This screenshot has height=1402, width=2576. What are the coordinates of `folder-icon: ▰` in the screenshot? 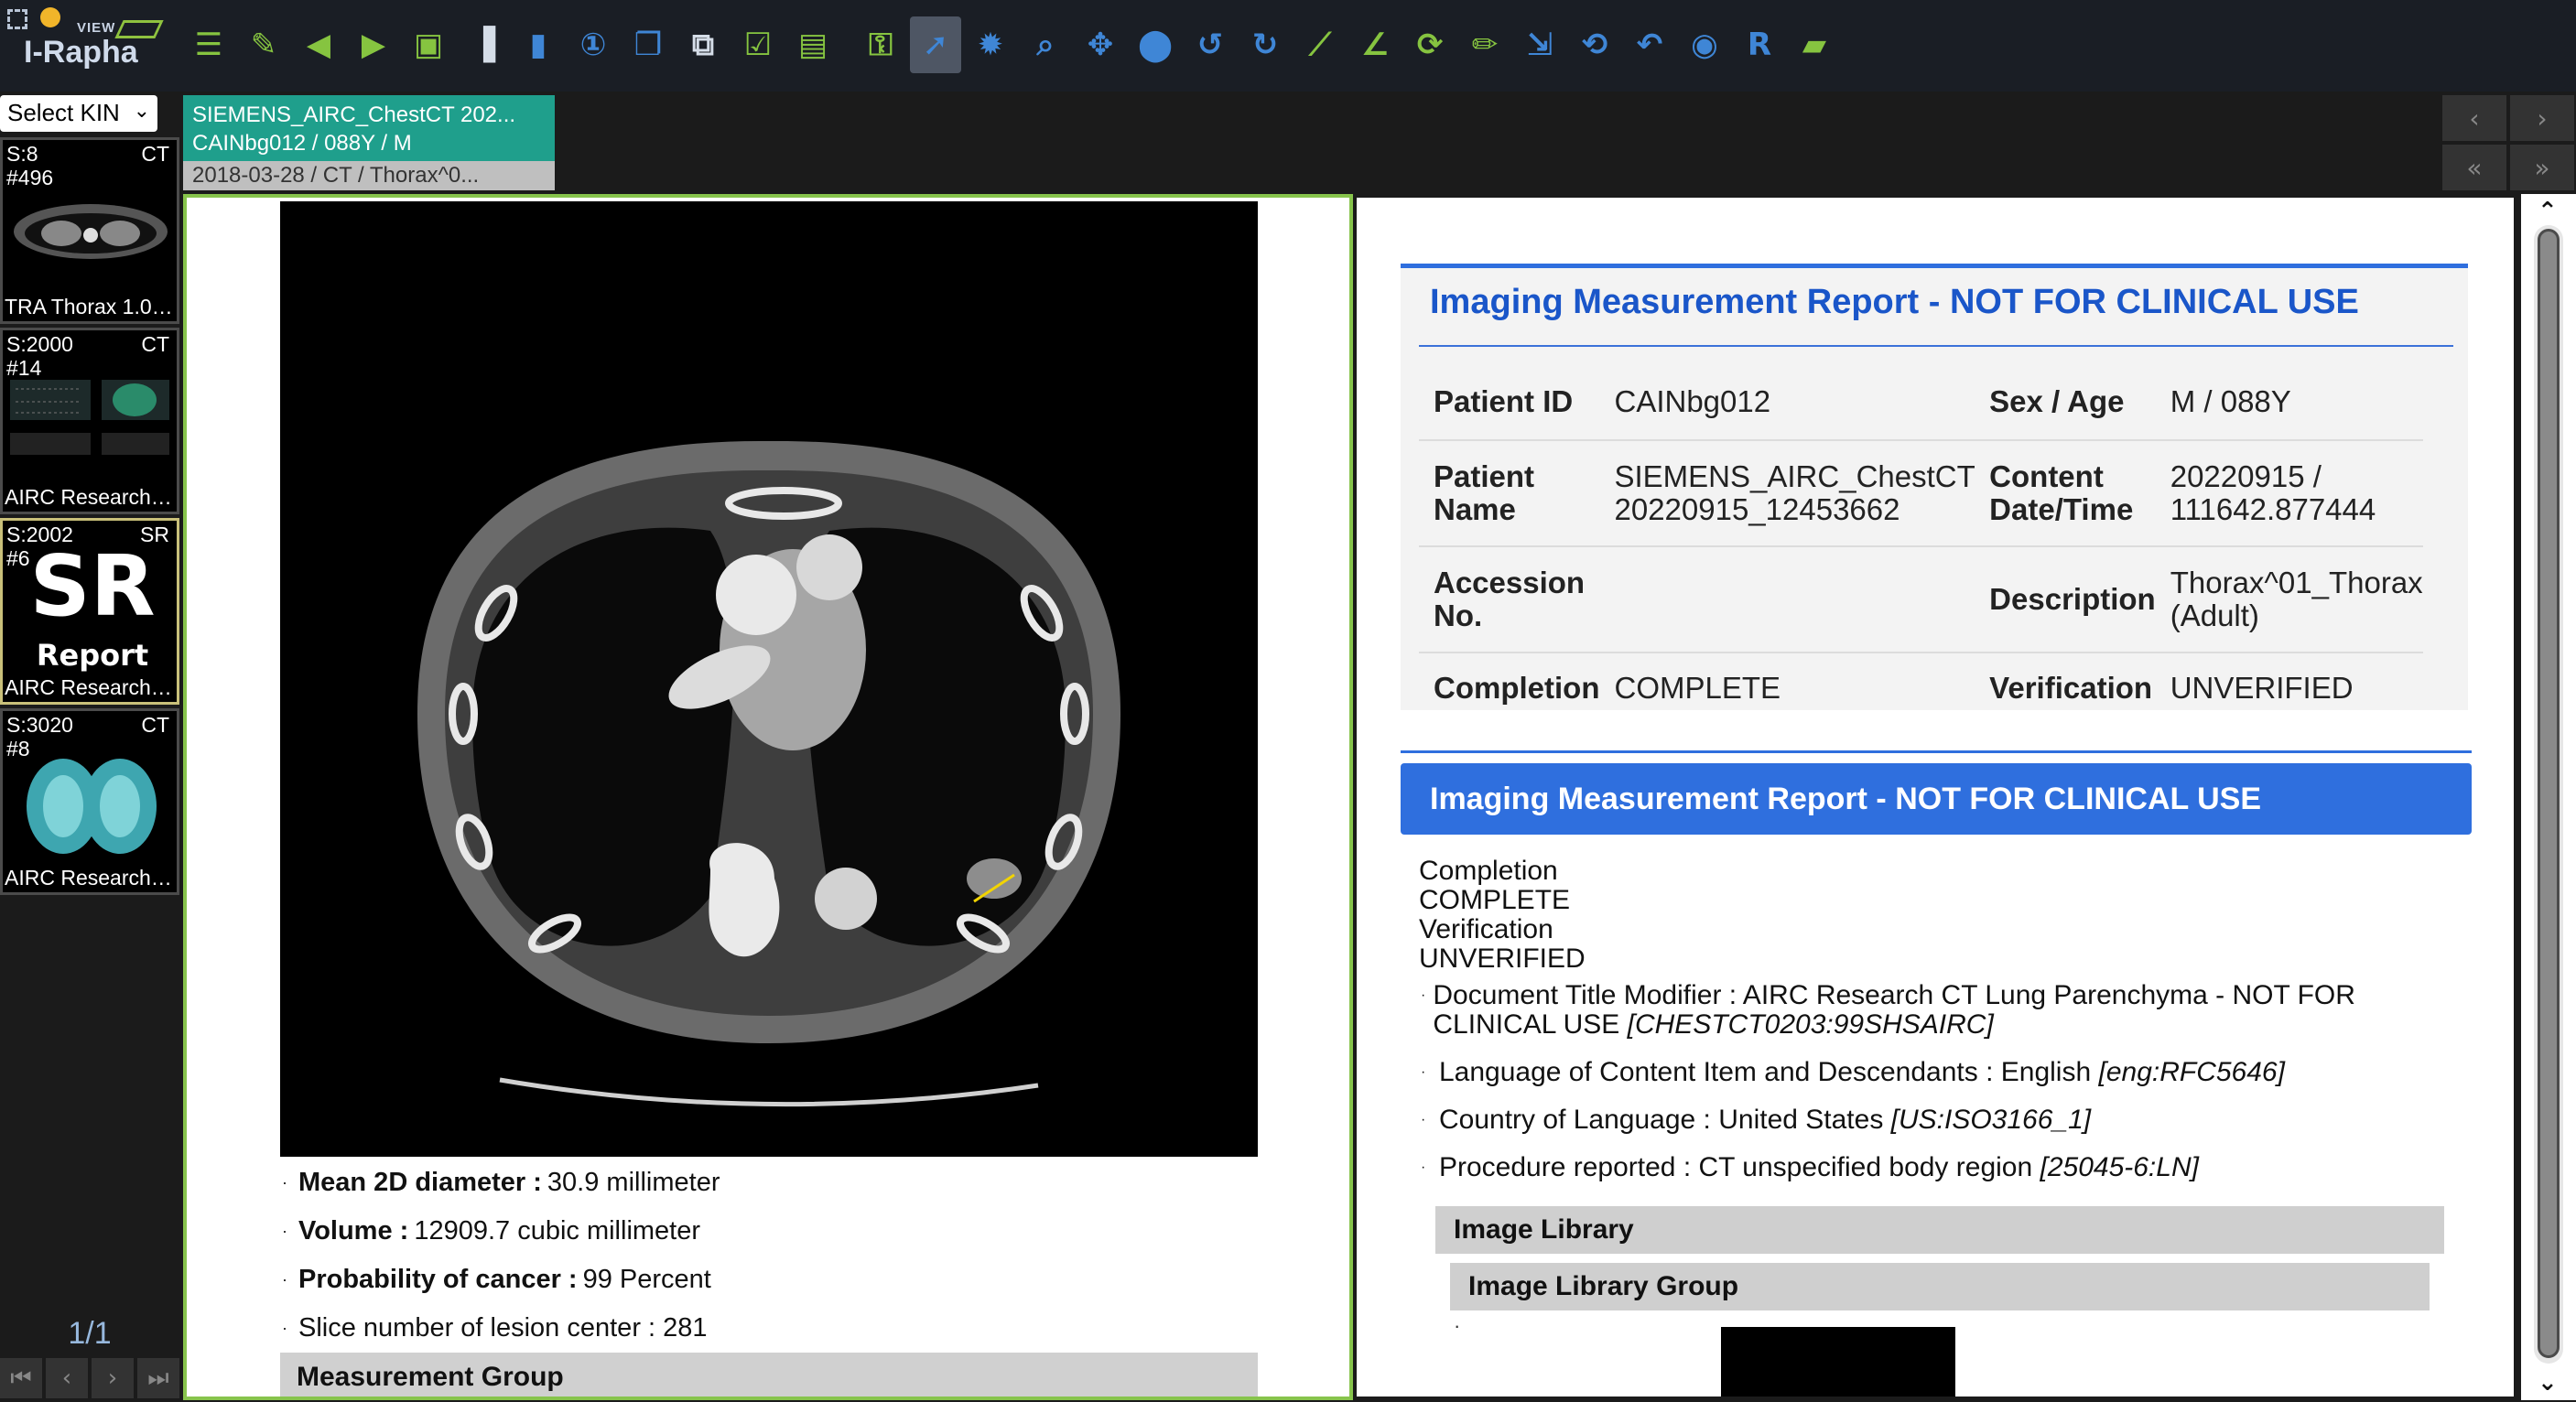 It's located at (1815, 44).